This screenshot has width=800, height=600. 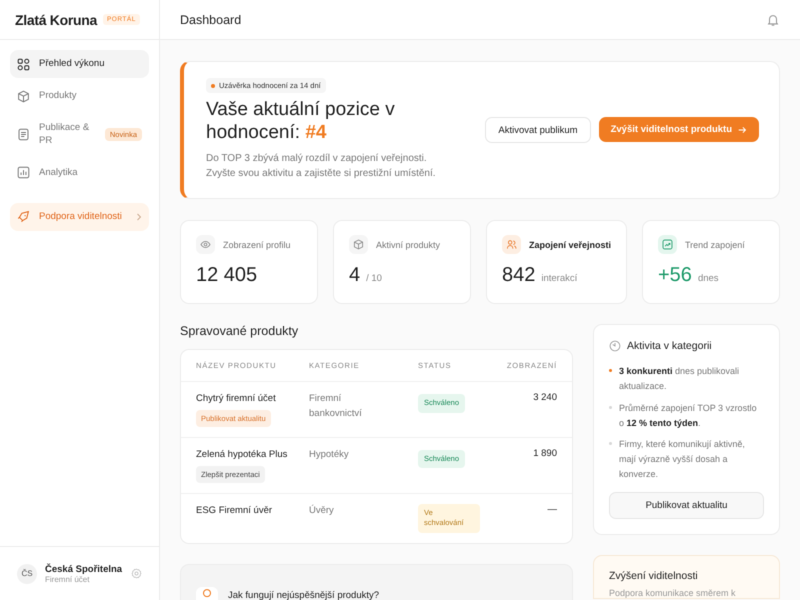 What do you see at coordinates (544, 397) in the screenshot?
I see `views-cell-text: 3 240` at bounding box center [544, 397].